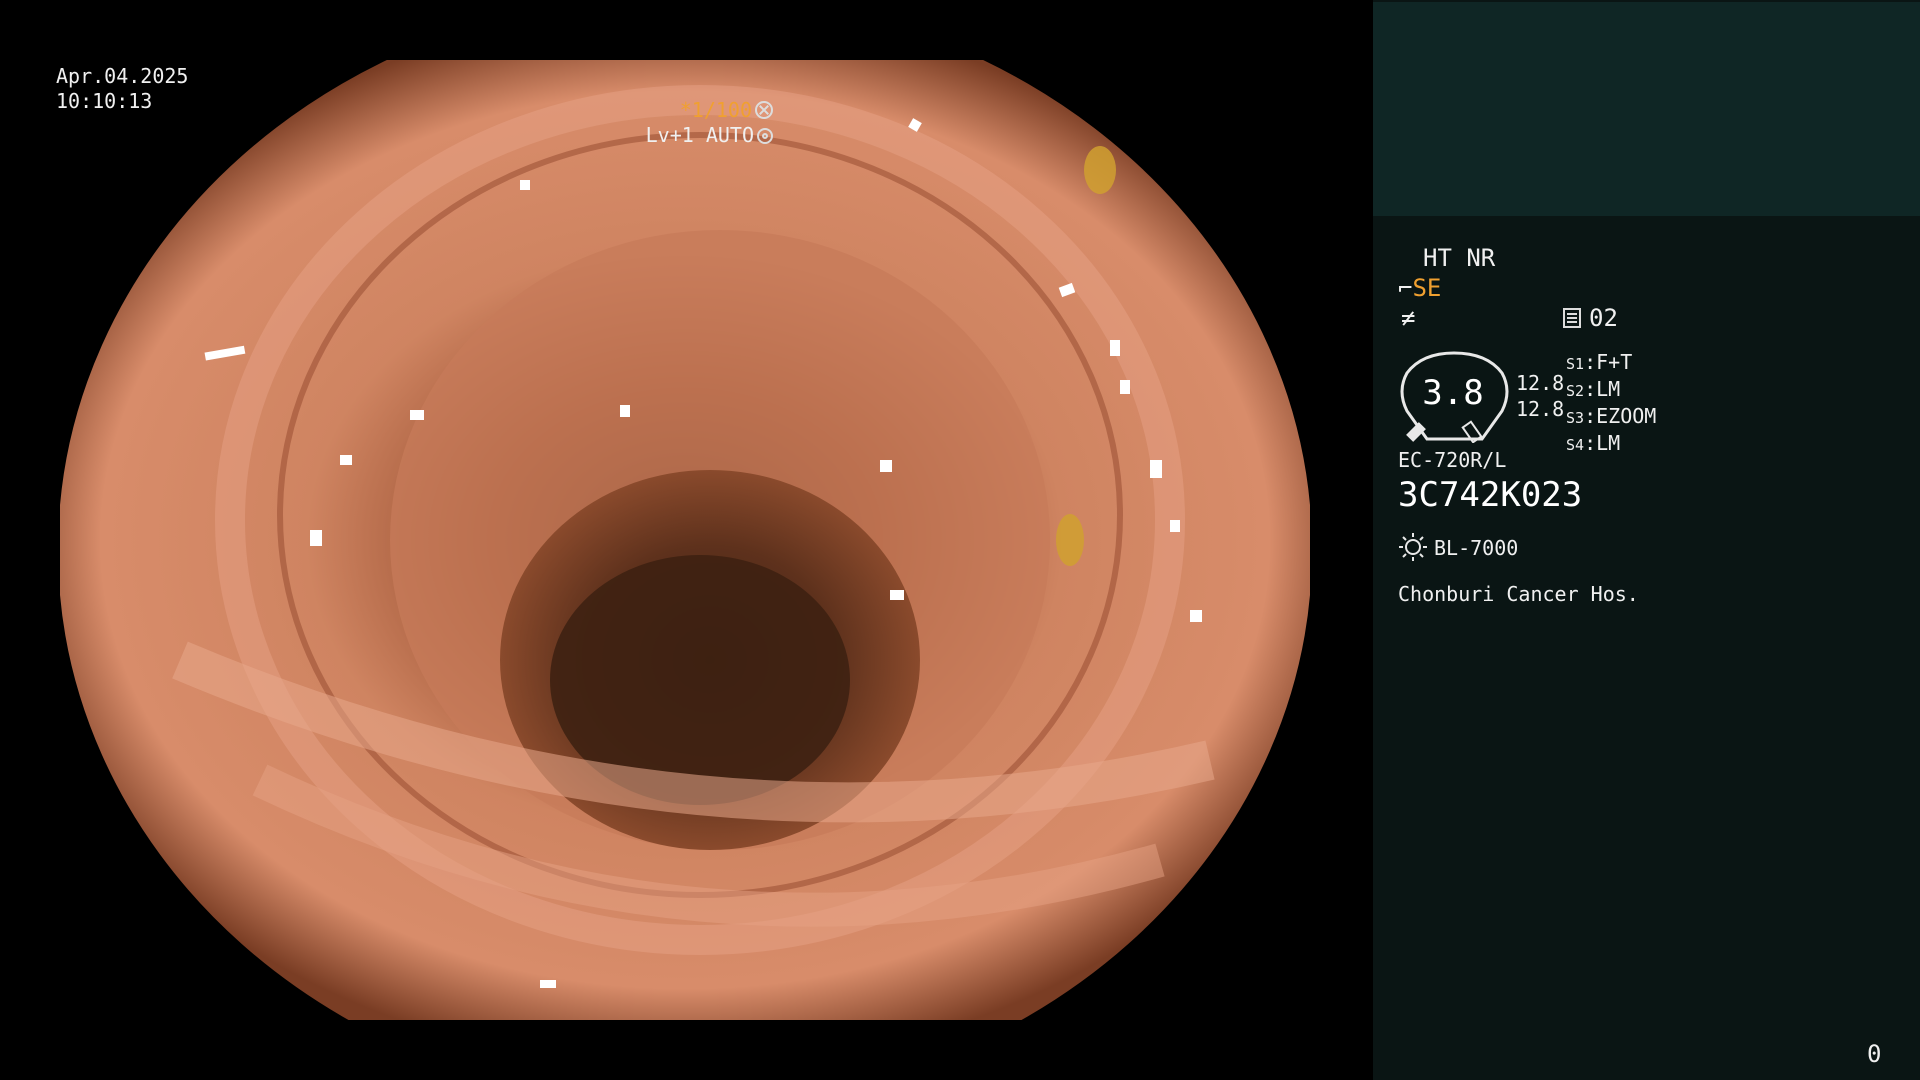 The image size is (1920, 1080). What do you see at coordinates (1611, 416) in the screenshot?
I see `scope-button-row: S3:EZOOM` at bounding box center [1611, 416].